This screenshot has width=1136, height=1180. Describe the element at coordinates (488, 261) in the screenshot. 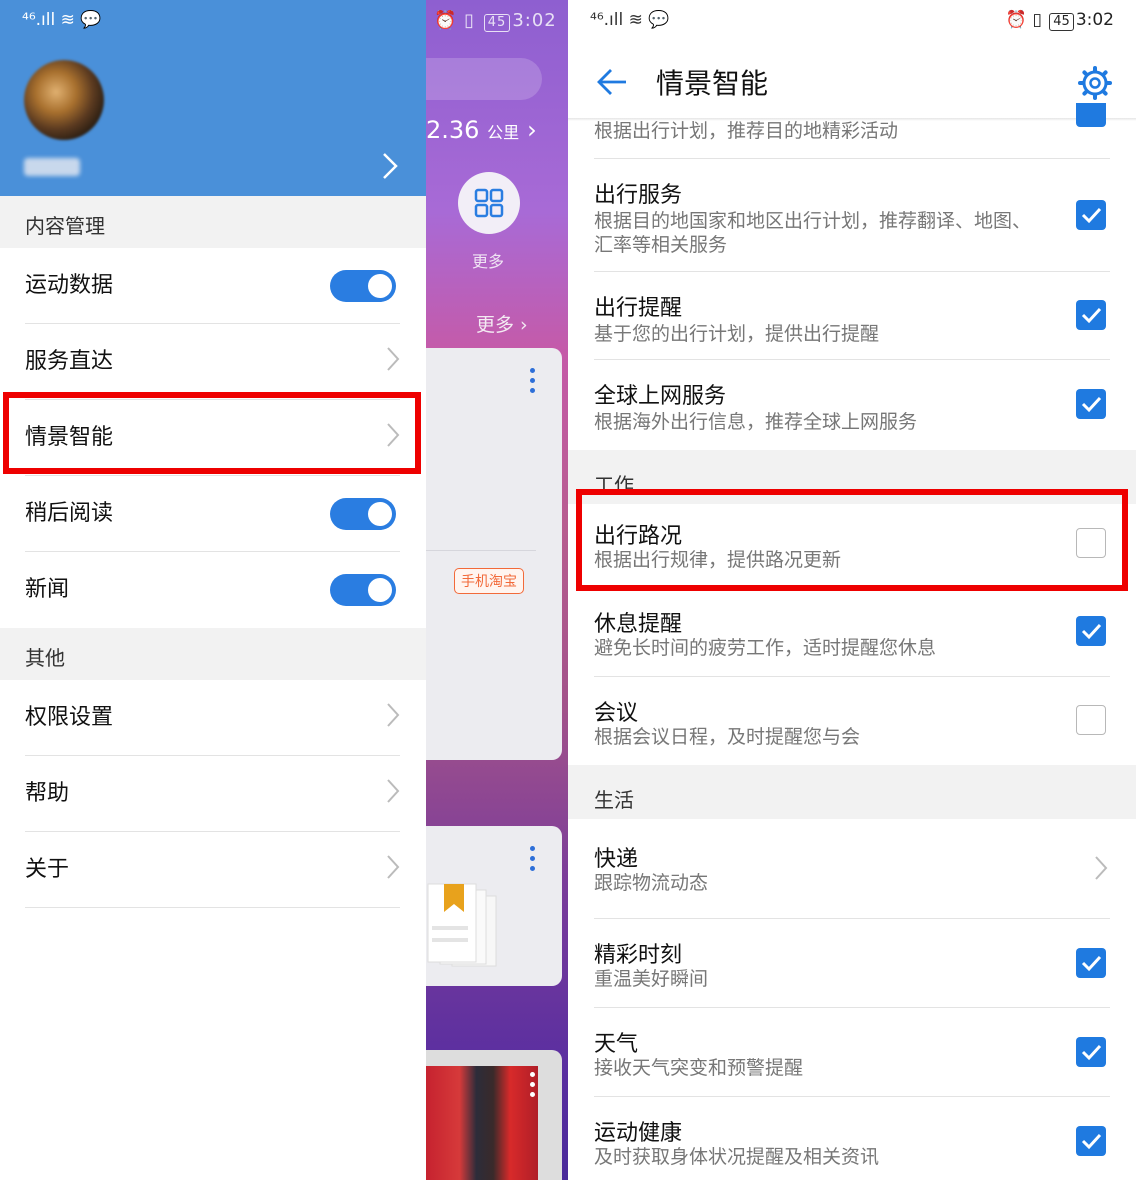

I see `bg-more-label: 更多` at that location.